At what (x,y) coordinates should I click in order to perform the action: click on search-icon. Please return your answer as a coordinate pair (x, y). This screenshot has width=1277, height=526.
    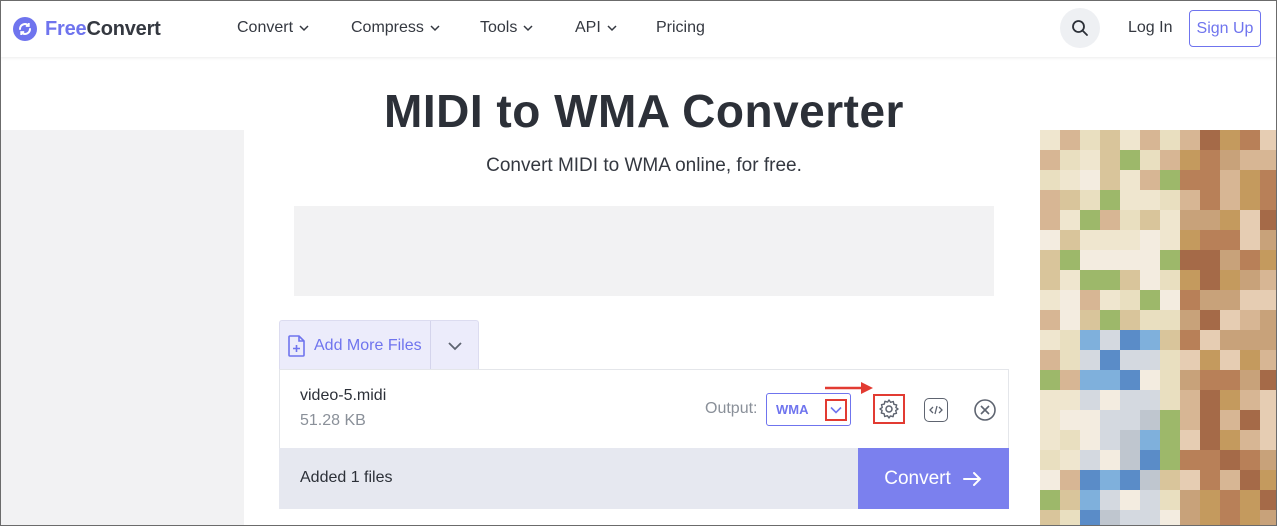
    Looking at the image, I should click on (1080, 28).